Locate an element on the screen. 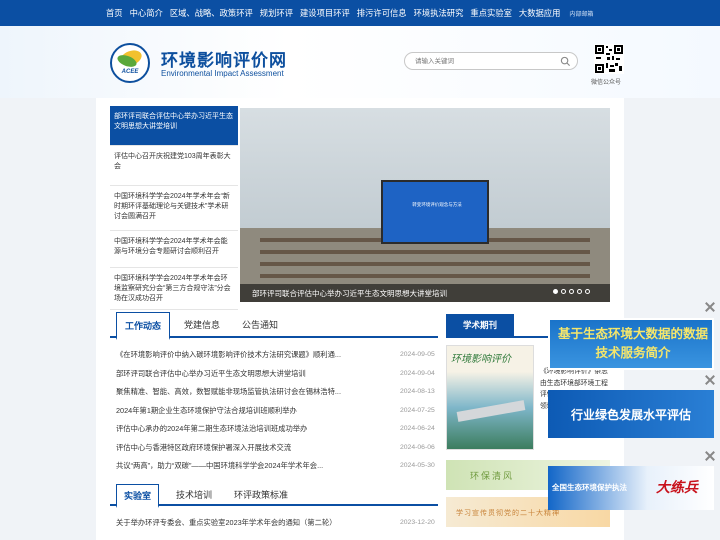 The width and height of the screenshot is (720, 540). carousel-caption: 部环评司联合评估中心举办习近平生态文明思想大讲堂培训 is located at coordinates (349, 293).